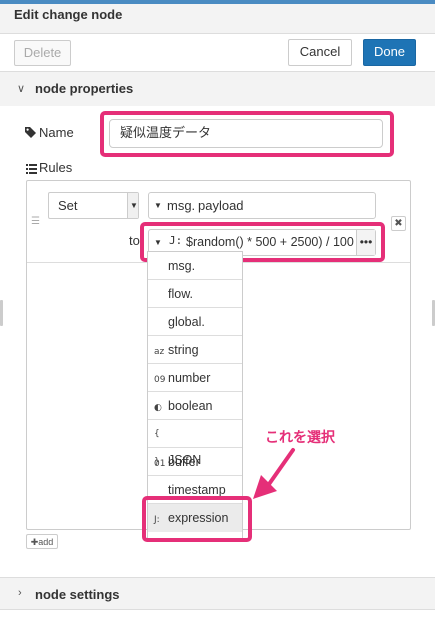 The width and height of the screenshot is (435, 627). What do you see at coordinates (221, 205) in the screenshot?
I see `target-value: payload` at bounding box center [221, 205].